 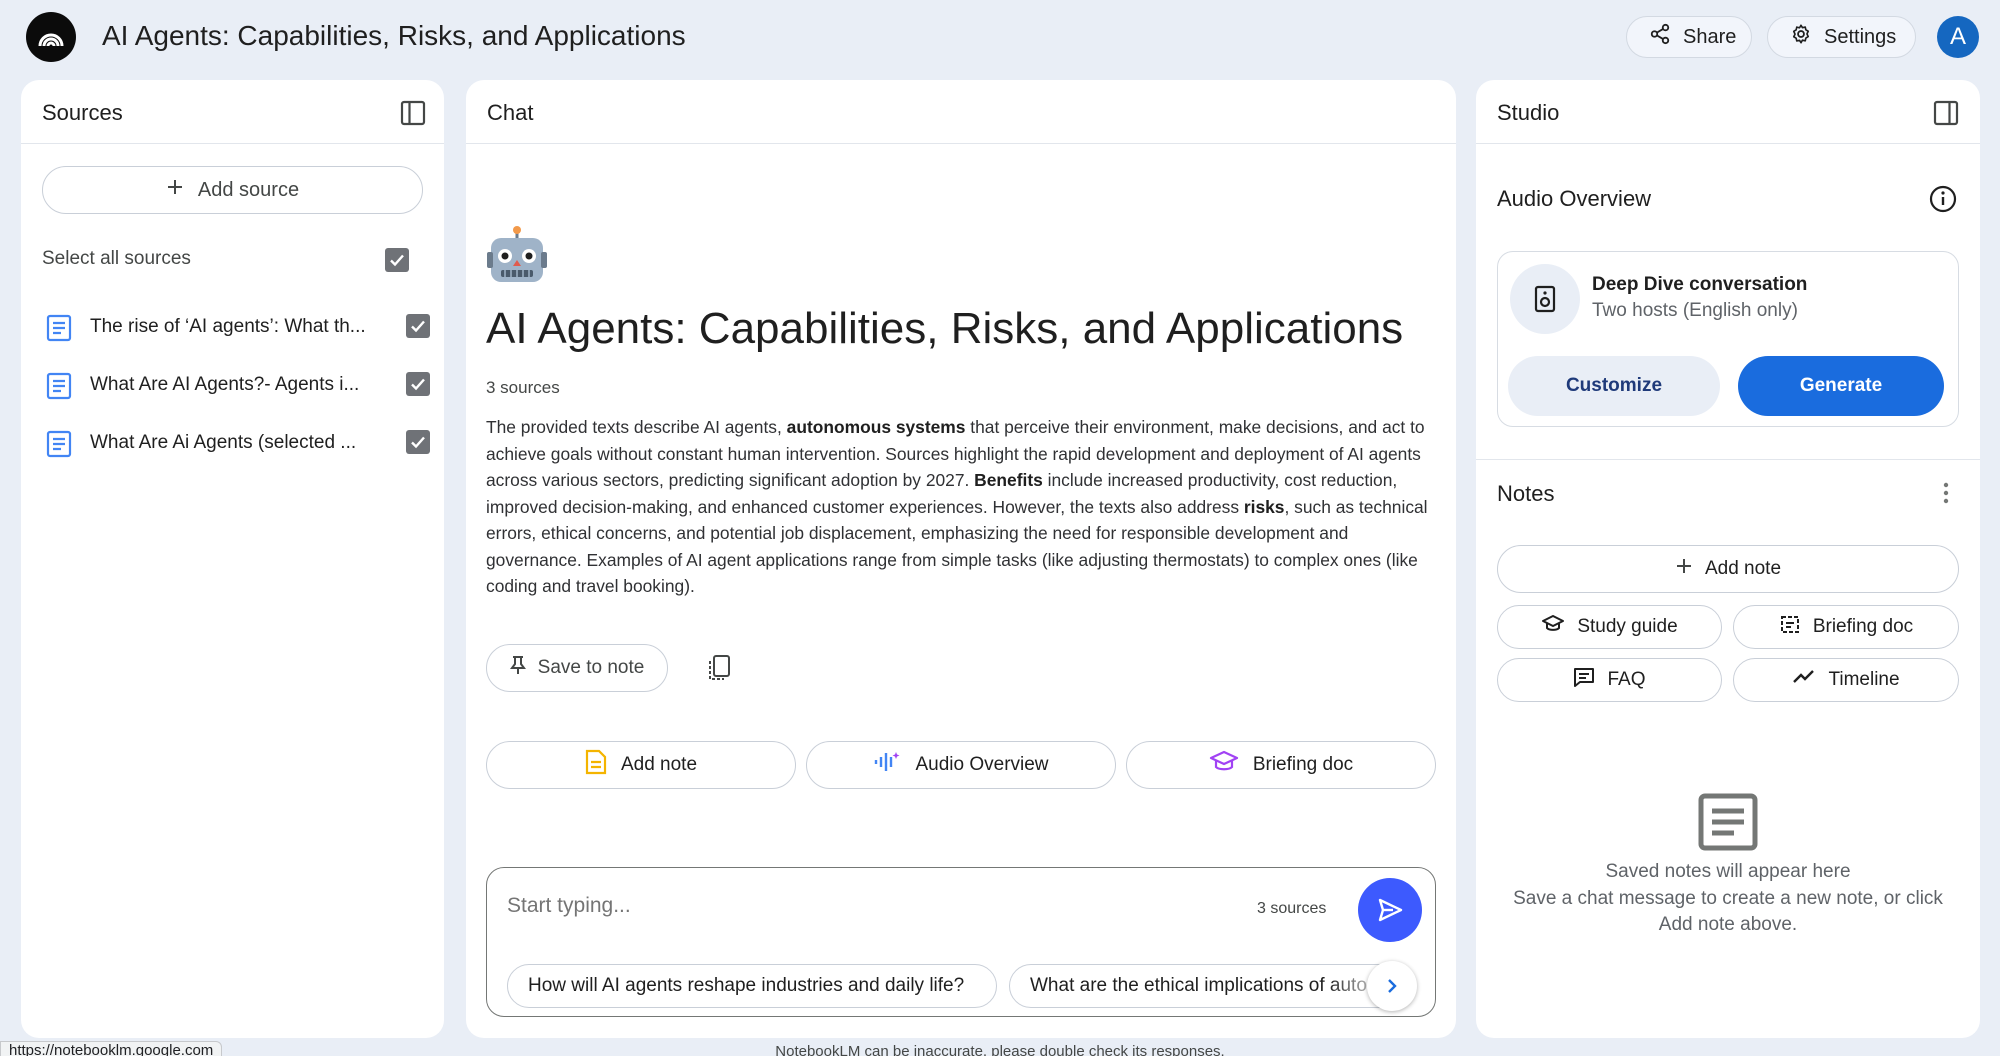 I want to click on info-icon, so click(x=1943, y=201).